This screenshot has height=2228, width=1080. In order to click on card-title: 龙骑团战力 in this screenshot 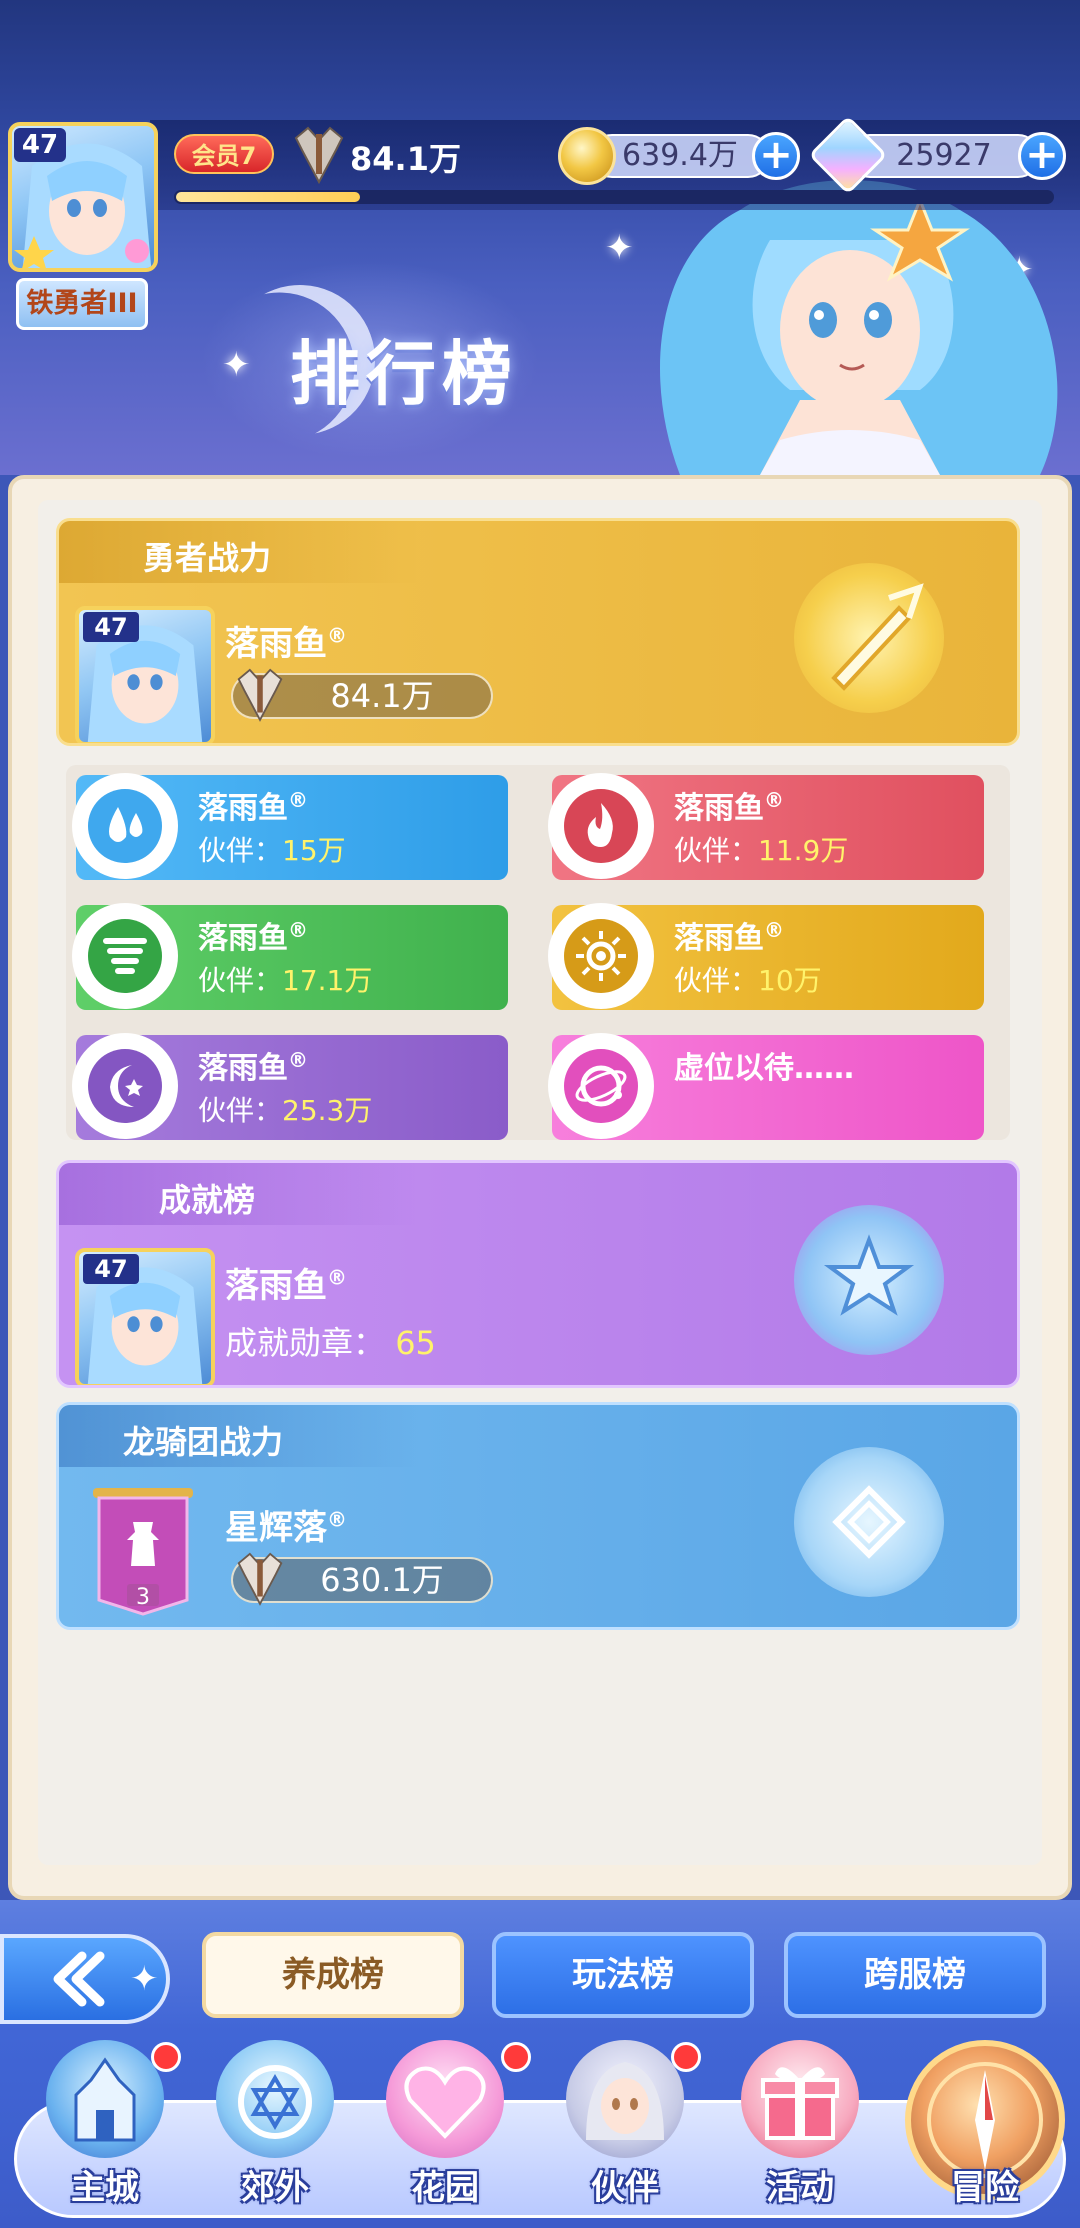, I will do `click(203, 1442)`.